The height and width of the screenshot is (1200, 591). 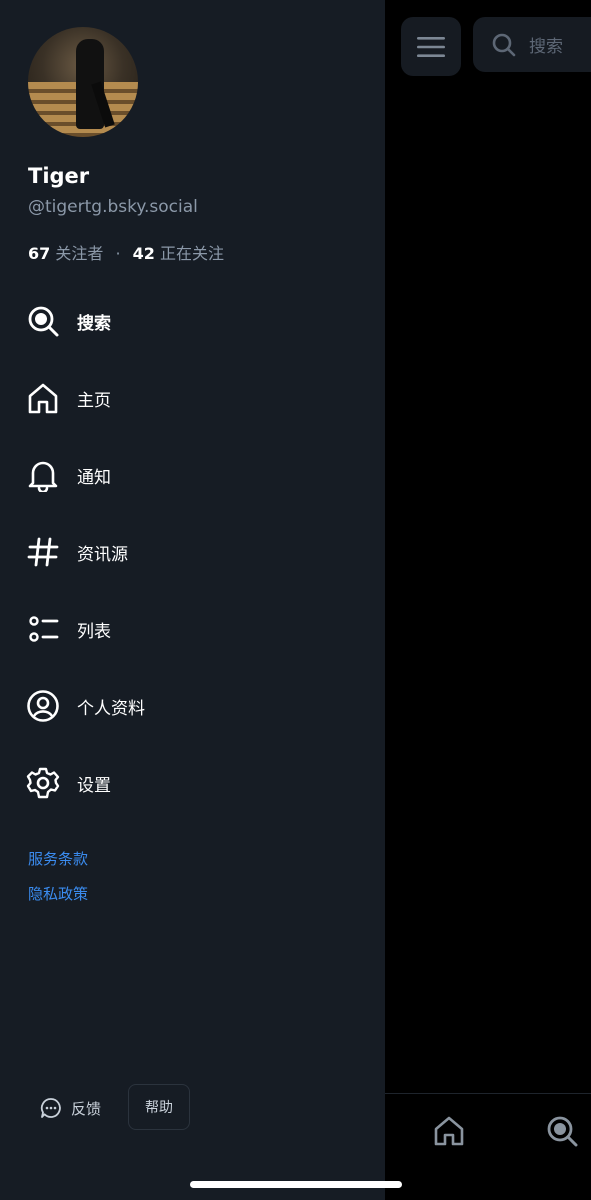 I want to click on nav-item-search: 搜索, so click(x=196, y=321).